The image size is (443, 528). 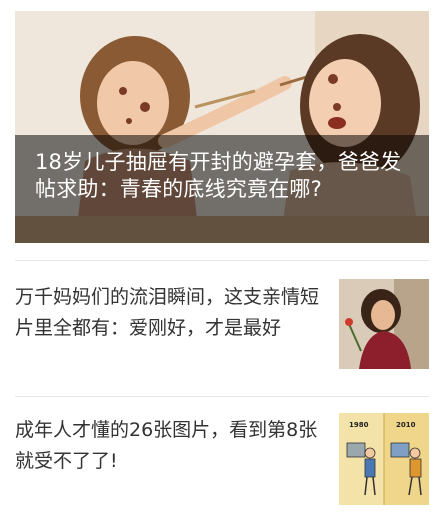 I want to click on article-title: 成年人才懂的26张图片，看到第8张就受不了了!, so click(x=166, y=445).